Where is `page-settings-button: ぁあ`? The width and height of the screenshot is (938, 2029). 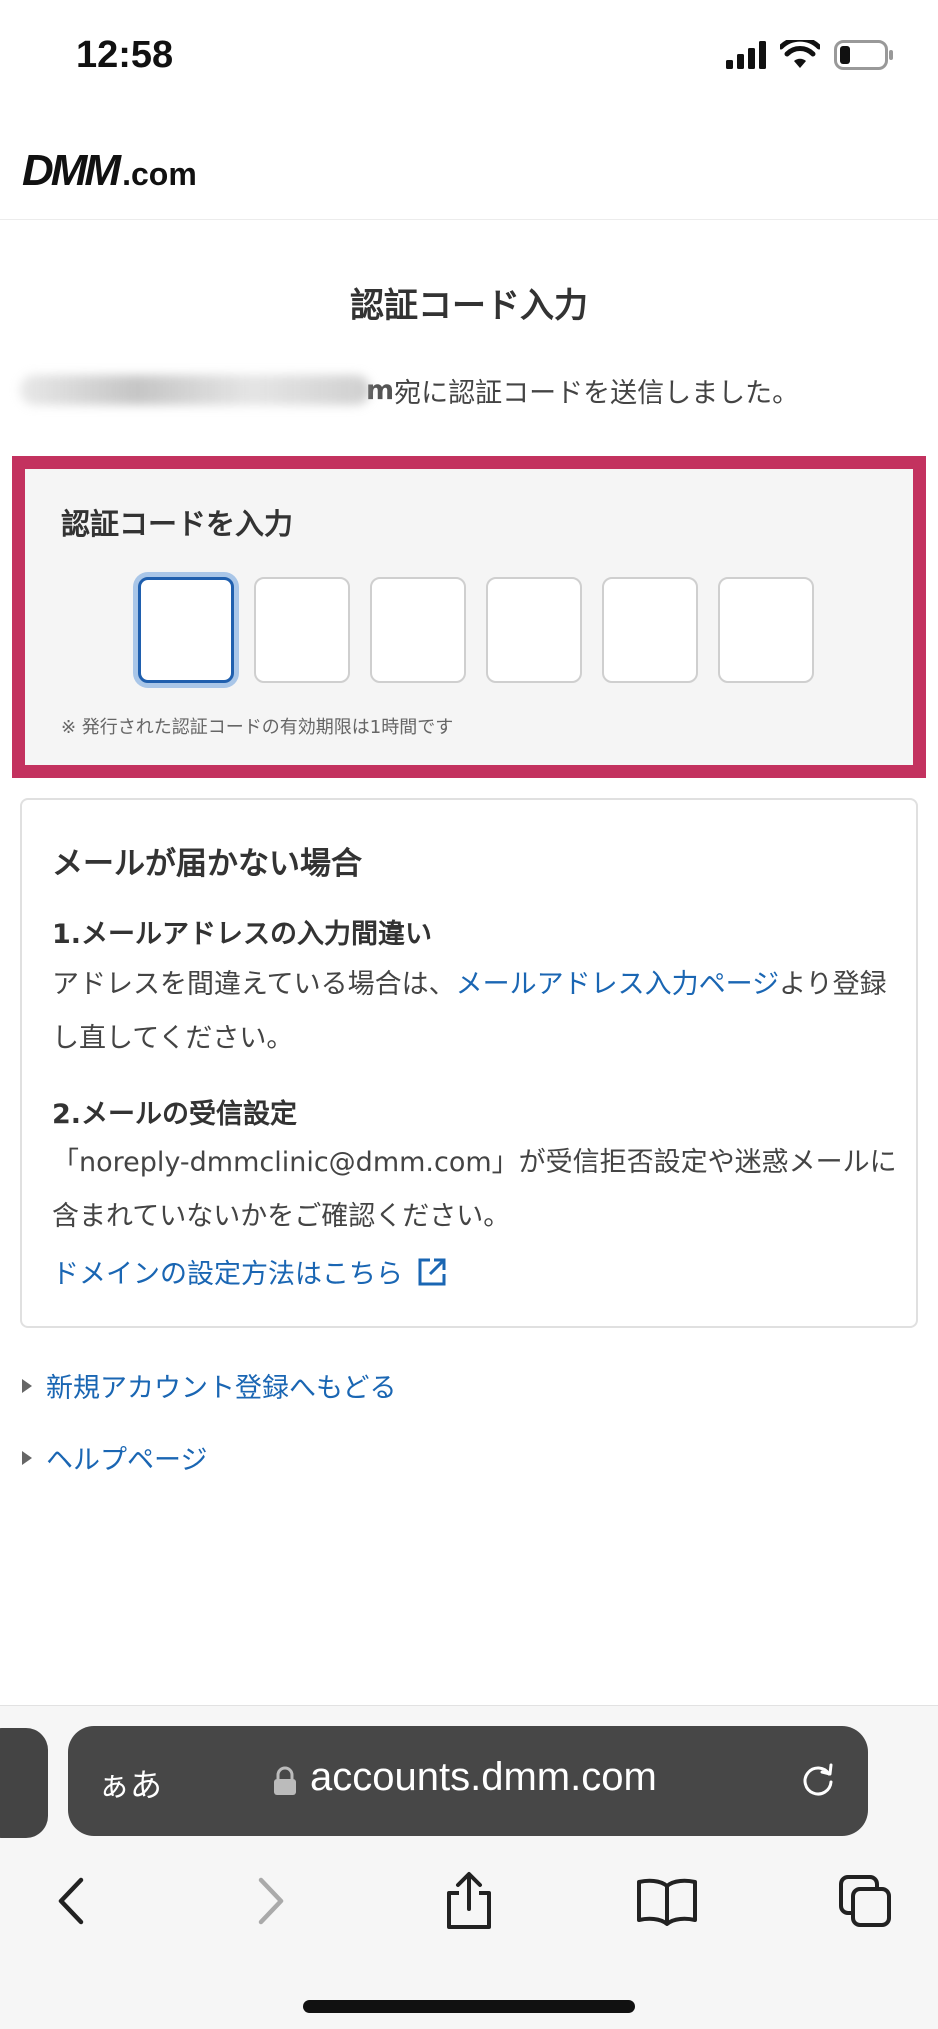 page-settings-button: ぁあ is located at coordinates (130, 1783).